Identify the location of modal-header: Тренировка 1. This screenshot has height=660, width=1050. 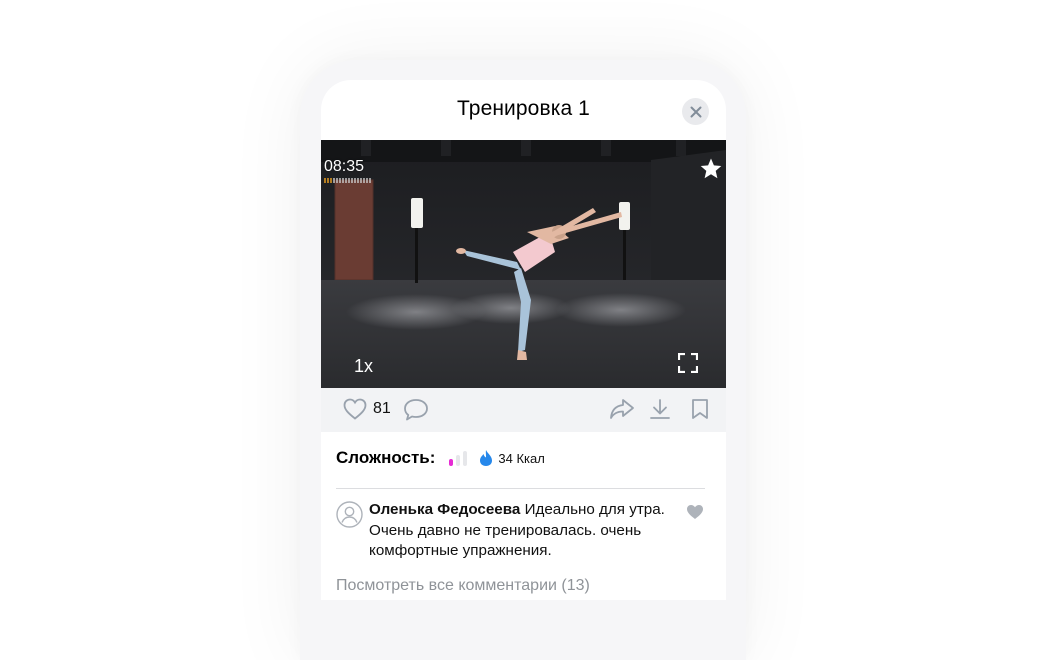
(523, 110).